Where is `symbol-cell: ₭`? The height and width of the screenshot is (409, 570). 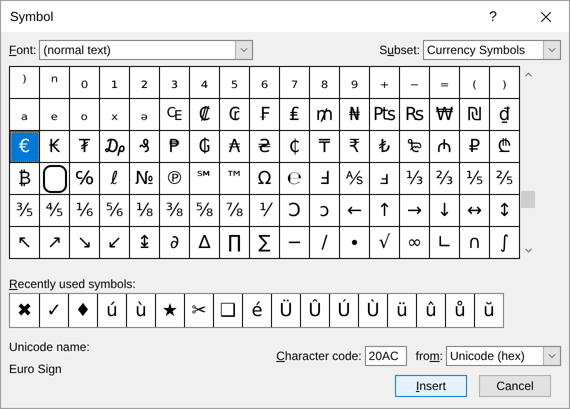 symbol-cell: ₭ is located at coordinates (55, 147).